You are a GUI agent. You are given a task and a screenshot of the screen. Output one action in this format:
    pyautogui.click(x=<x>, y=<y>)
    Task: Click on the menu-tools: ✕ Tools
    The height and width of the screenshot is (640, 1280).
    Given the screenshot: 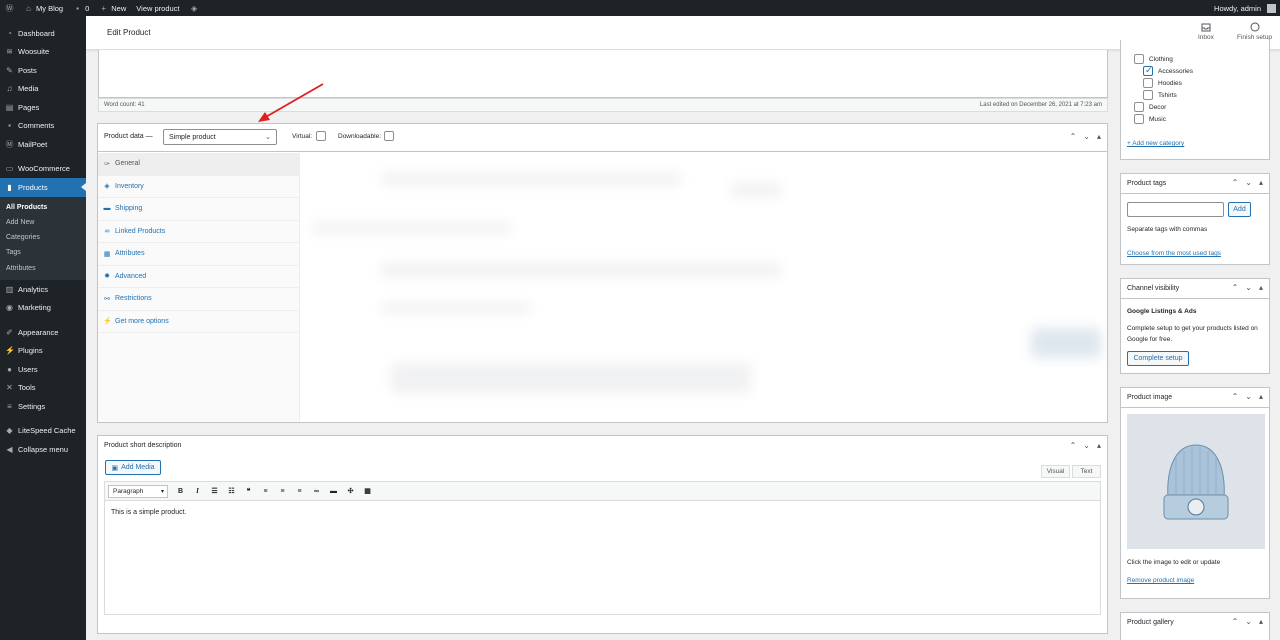 What is the action you would take?
    pyautogui.click(x=43, y=387)
    